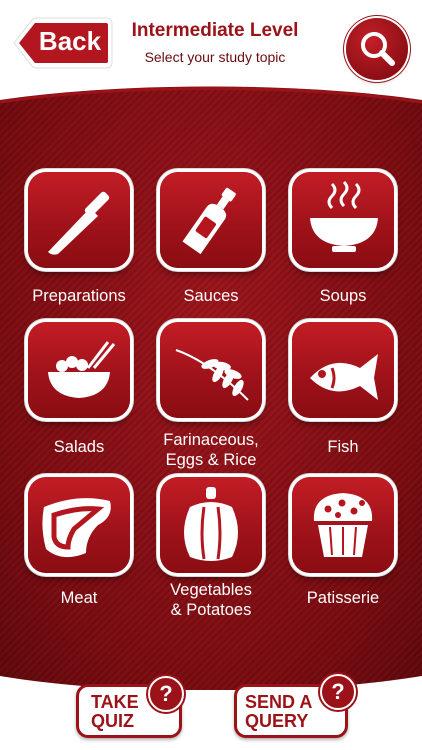 This screenshot has width=422, height=750. I want to click on footer: TAKE QUIZ ? SEND A QUERY ?, so click(211, 712).